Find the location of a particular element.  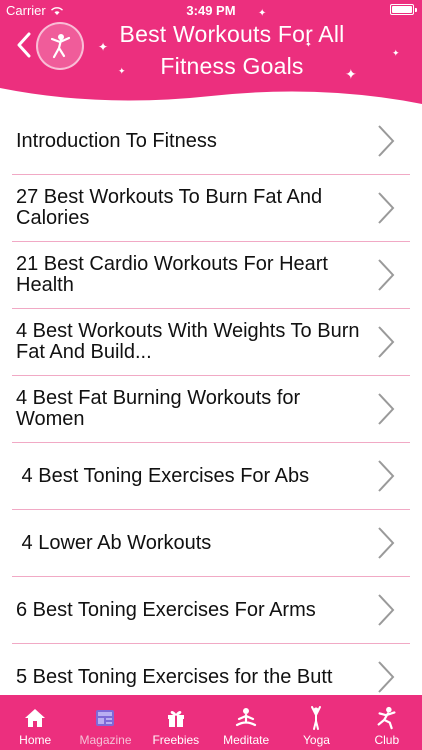

back-button is located at coordinates (26, 47).